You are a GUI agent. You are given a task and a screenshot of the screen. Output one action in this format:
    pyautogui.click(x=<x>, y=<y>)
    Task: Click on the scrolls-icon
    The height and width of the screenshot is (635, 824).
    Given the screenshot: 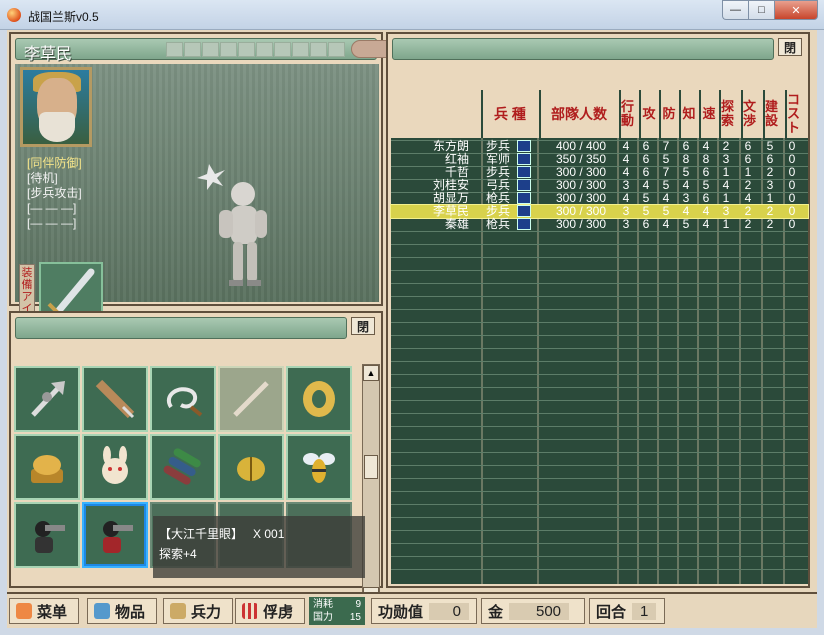 What is the action you would take?
    pyautogui.click(x=182, y=466)
    